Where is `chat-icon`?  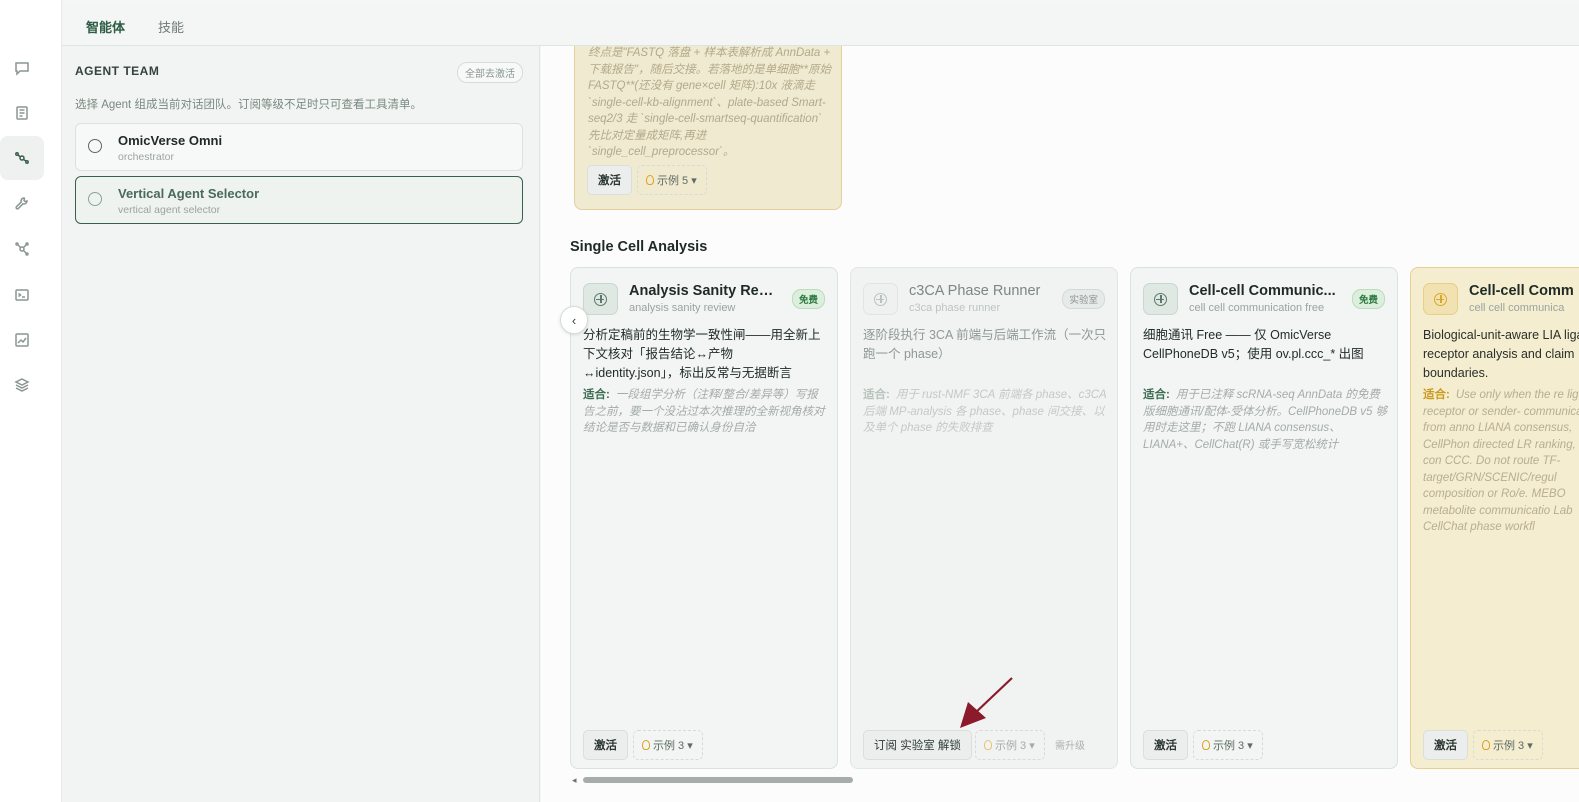 chat-icon is located at coordinates (22, 68).